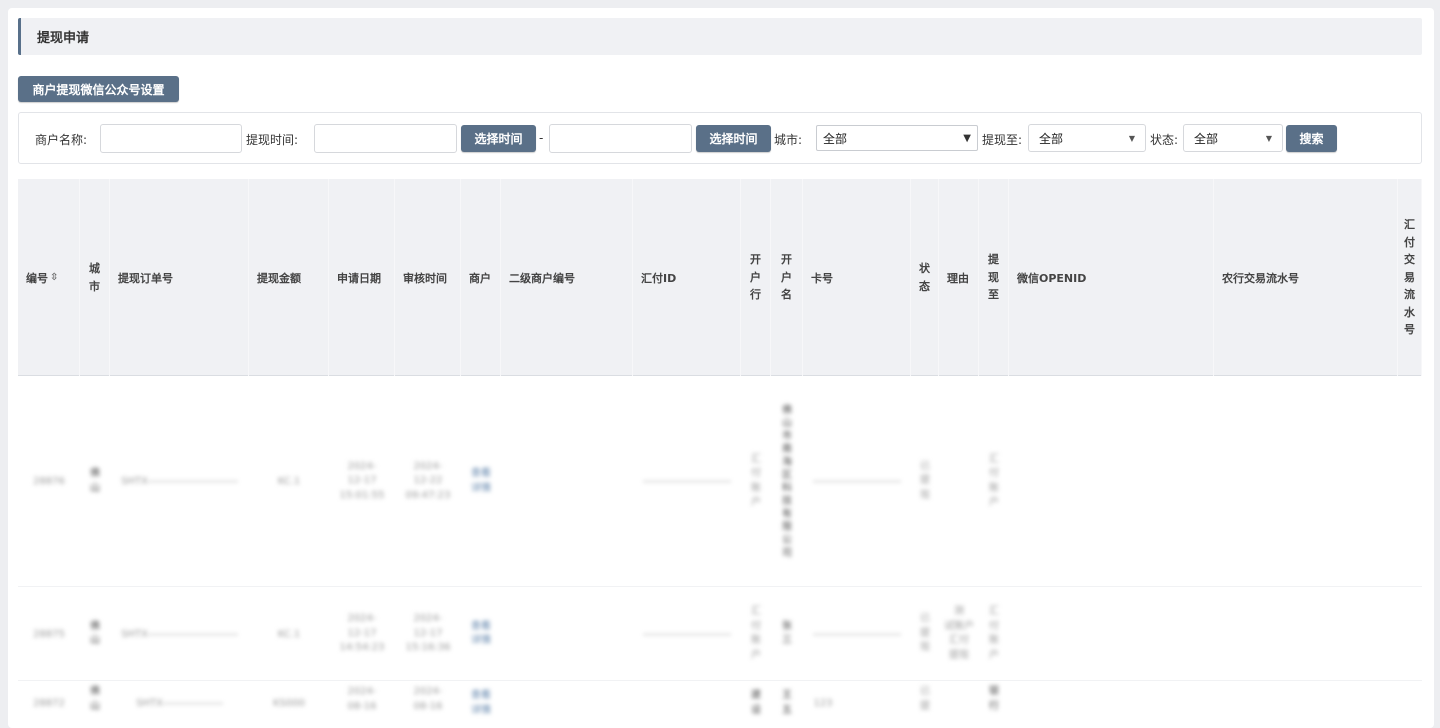  What do you see at coordinates (94, 268) in the screenshot?
I see `text-line: 城` at bounding box center [94, 268].